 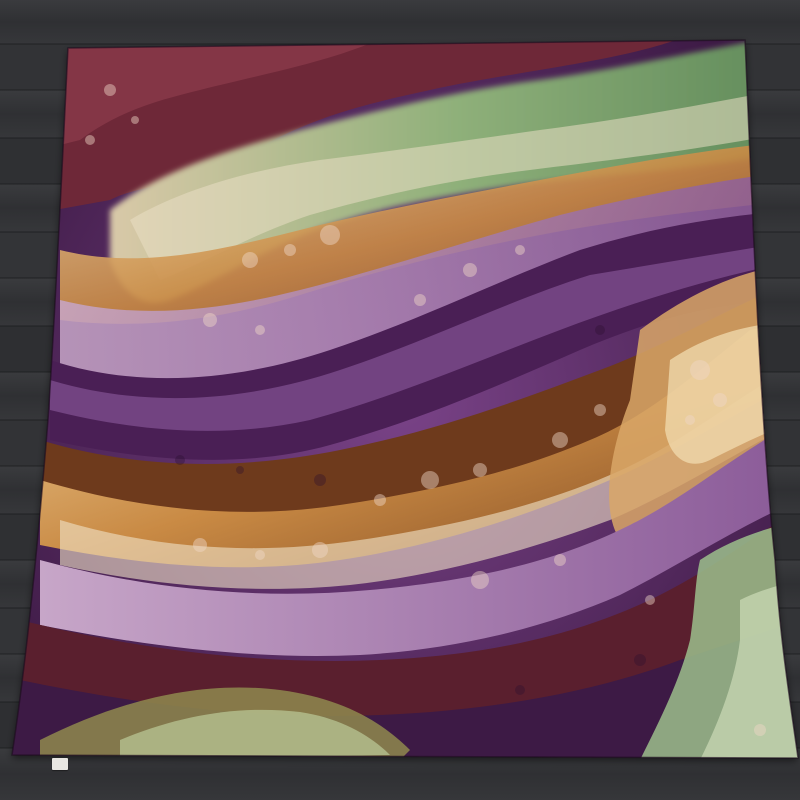 What do you see at coordinates (60, 764) in the screenshot?
I see `blanket-care-tag` at bounding box center [60, 764].